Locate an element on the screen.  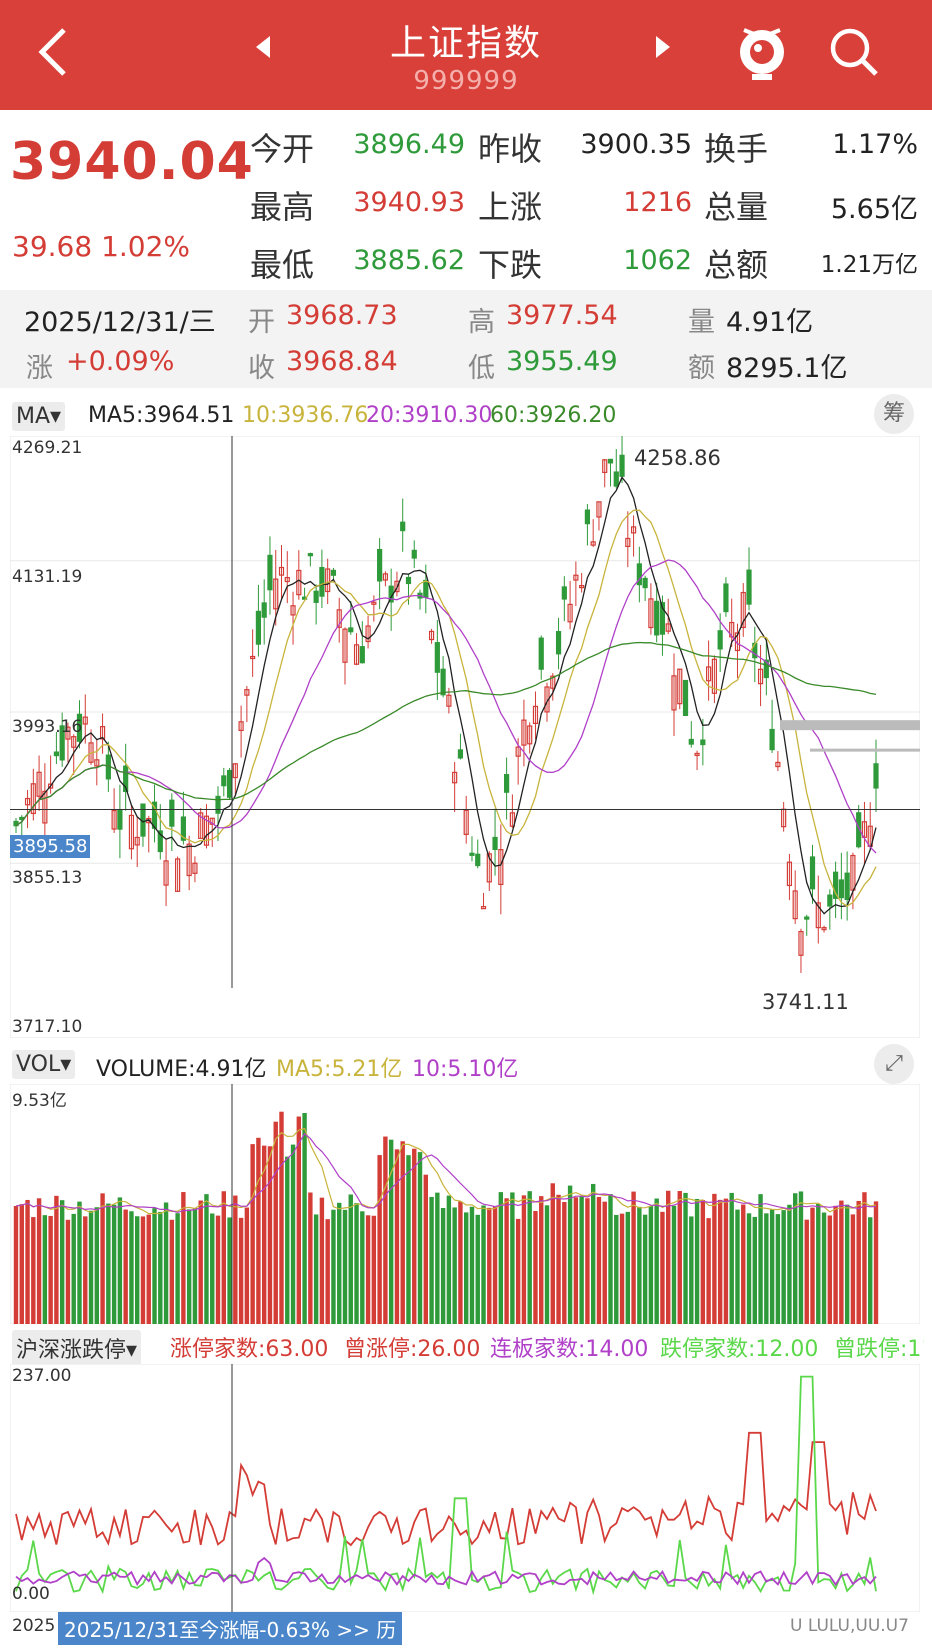
day-open-label: 开 is located at coordinates (261, 322).